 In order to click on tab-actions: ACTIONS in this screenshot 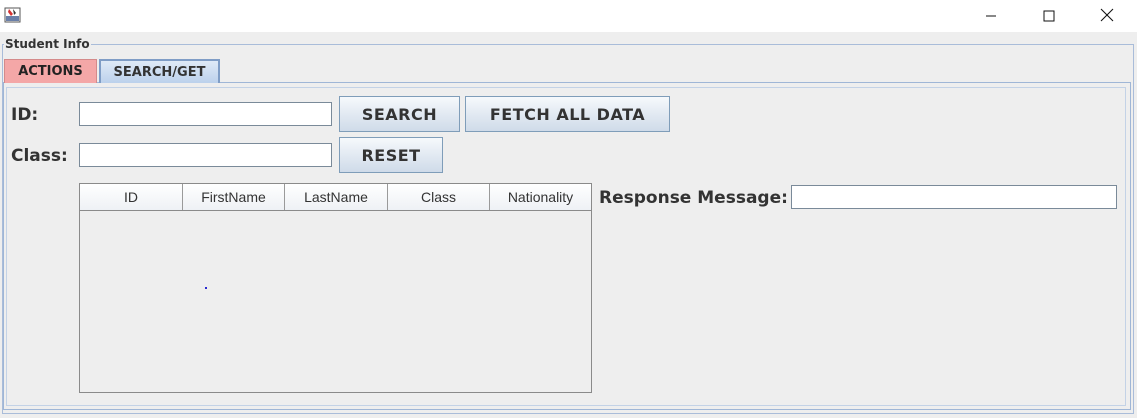, I will do `click(50, 71)`.